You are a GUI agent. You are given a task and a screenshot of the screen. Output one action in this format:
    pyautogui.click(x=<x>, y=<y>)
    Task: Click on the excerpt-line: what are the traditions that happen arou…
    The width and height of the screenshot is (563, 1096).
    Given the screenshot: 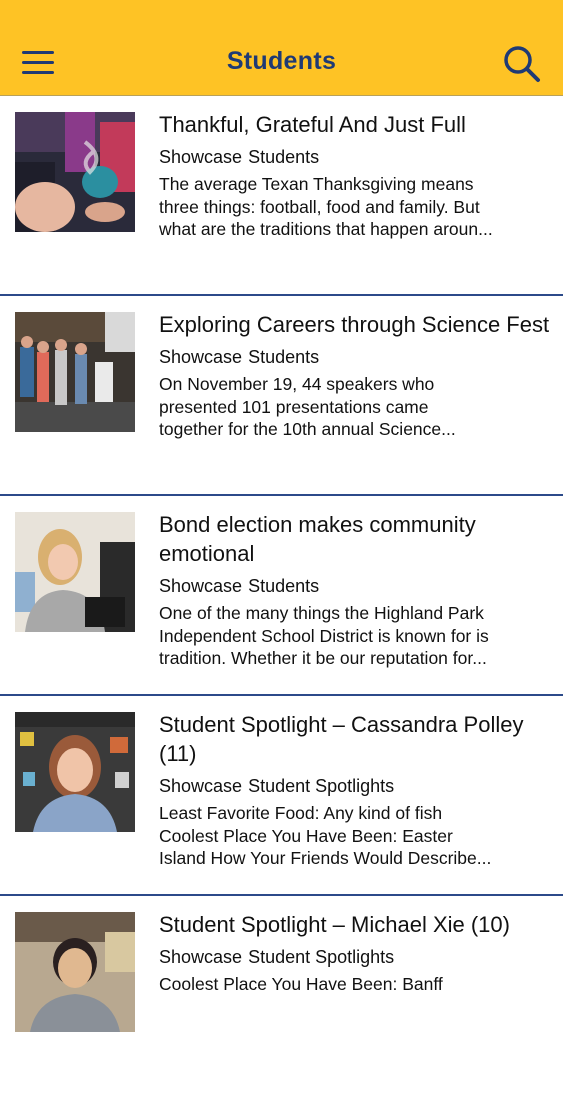 What is the action you would take?
    pyautogui.click(x=326, y=229)
    